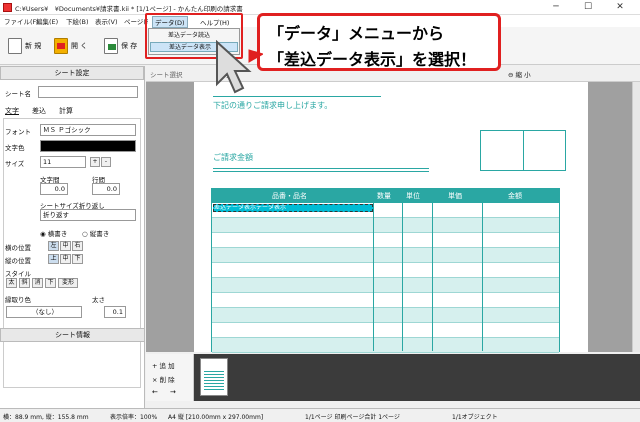 This screenshot has width=640, height=422. Describe the element at coordinates (511, 75) in the screenshot. I see `zoom-out-icon: ⊖` at that location.